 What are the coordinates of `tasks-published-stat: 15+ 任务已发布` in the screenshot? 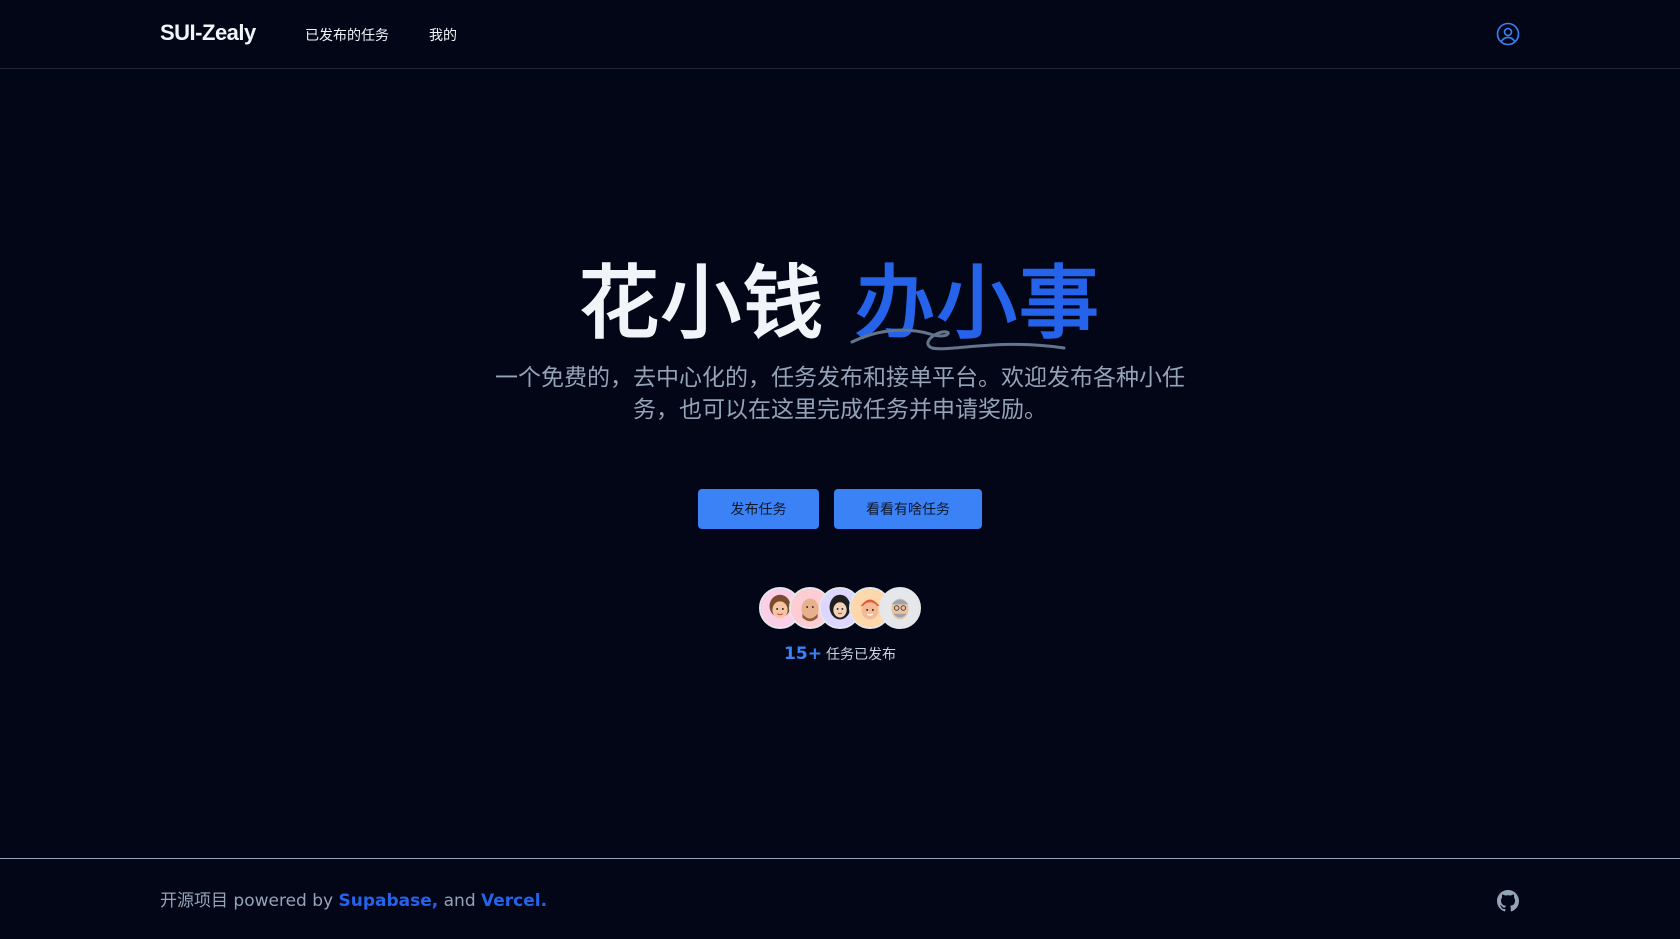 It's located at (840, 654).